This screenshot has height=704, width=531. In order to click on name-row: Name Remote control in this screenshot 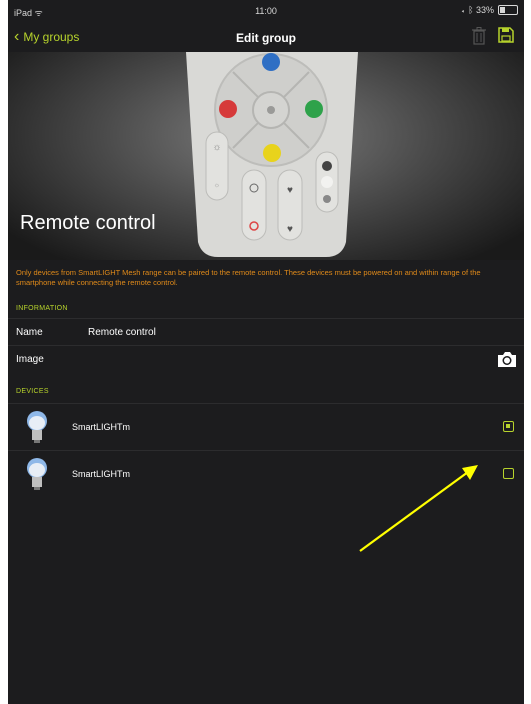, I will do `click(266, 331)`.